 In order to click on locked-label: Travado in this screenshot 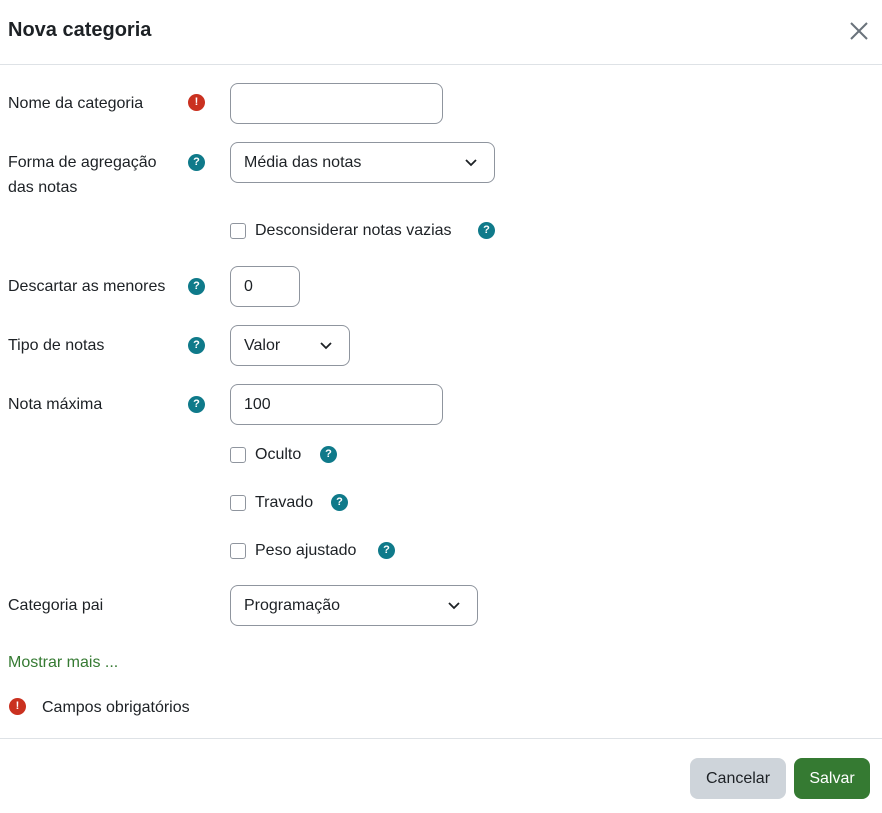, I will do `click(284, 502)`.